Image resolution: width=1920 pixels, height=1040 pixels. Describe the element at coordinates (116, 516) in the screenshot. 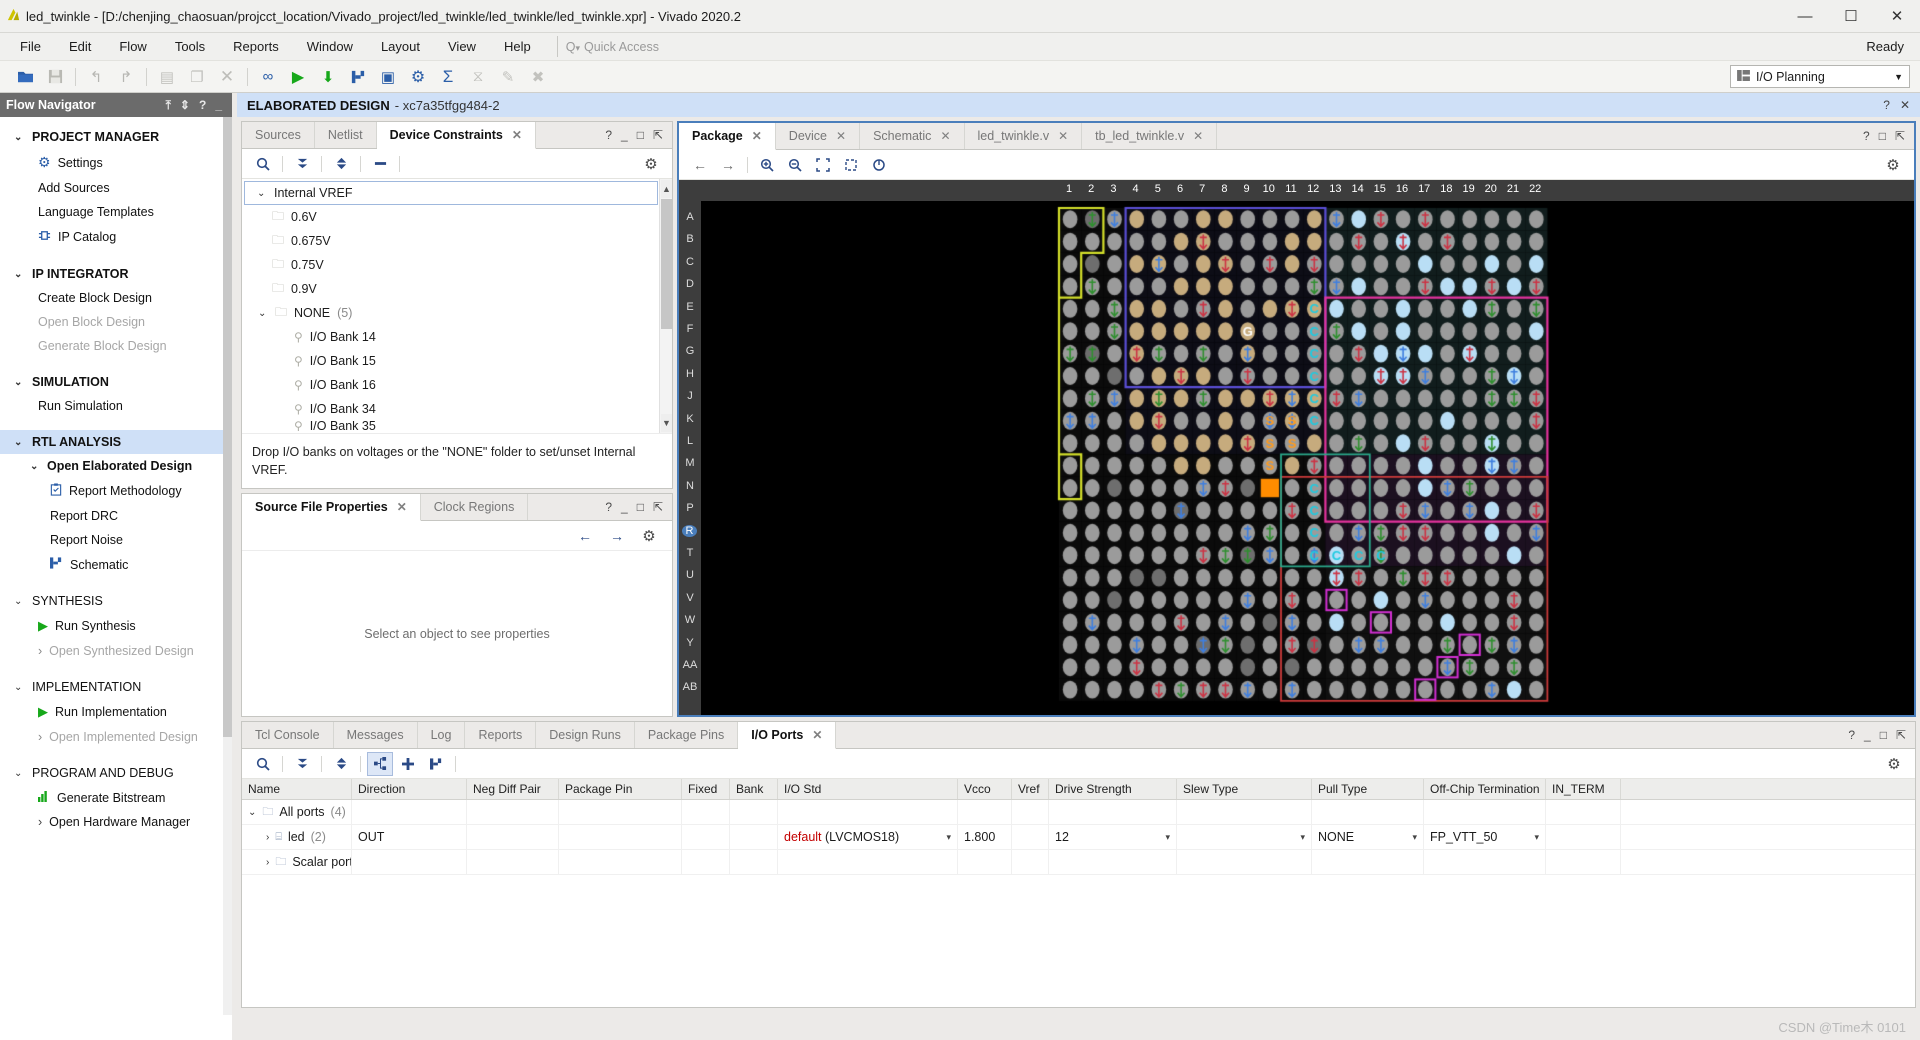

I see `nav-item-report-drc: Report DRC` at that location.